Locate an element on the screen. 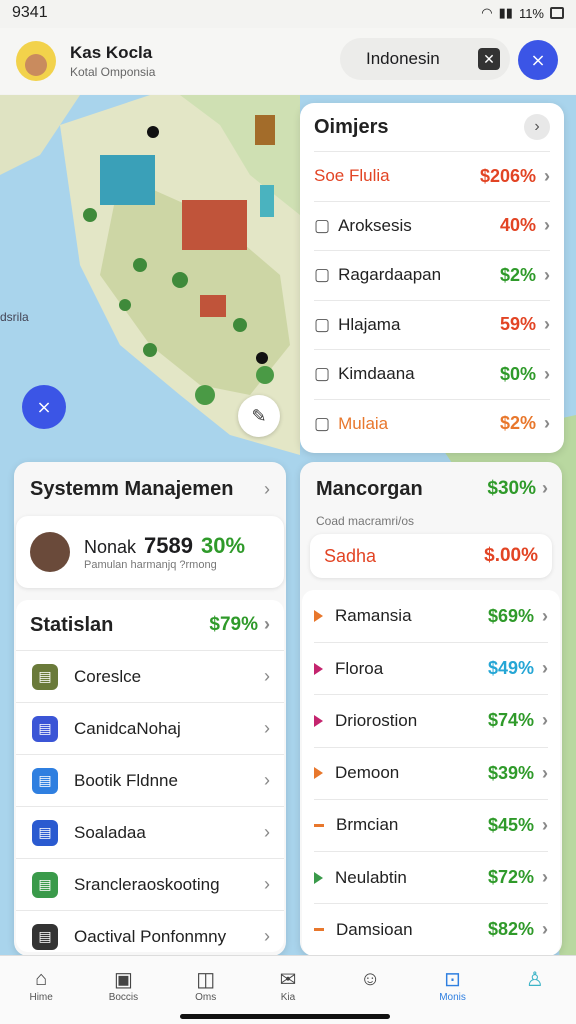  order-row: ▢ Ragardaapan $2% › is located at coordinates (432, 275).